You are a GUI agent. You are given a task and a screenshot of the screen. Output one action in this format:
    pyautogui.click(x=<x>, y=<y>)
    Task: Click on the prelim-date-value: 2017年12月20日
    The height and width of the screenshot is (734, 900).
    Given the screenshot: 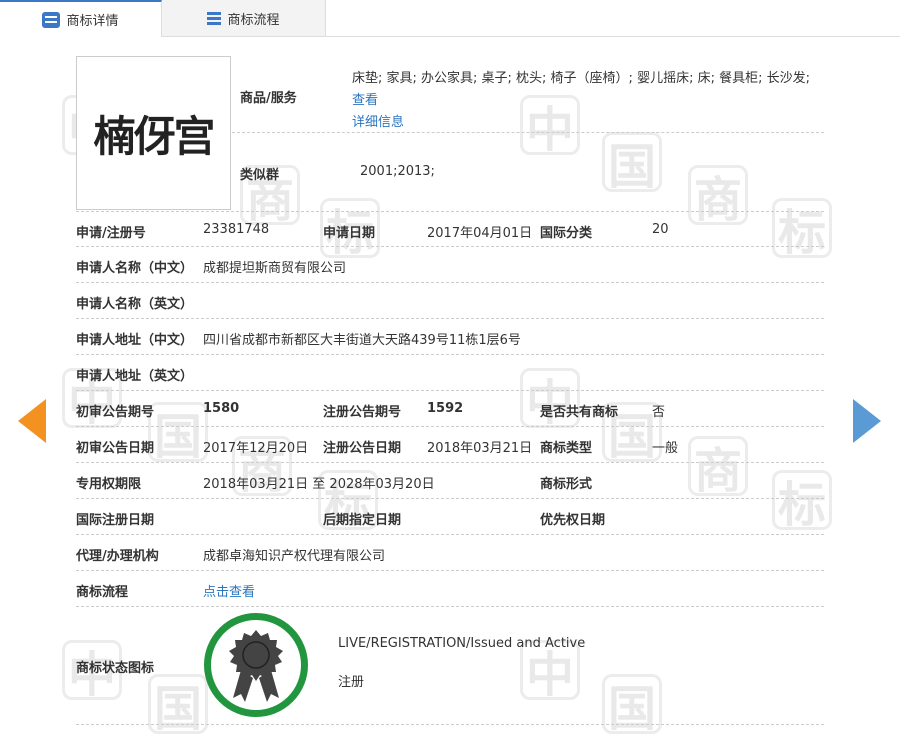 What is the action you would take?
    pyautogui.click(x=256, y=448)
    